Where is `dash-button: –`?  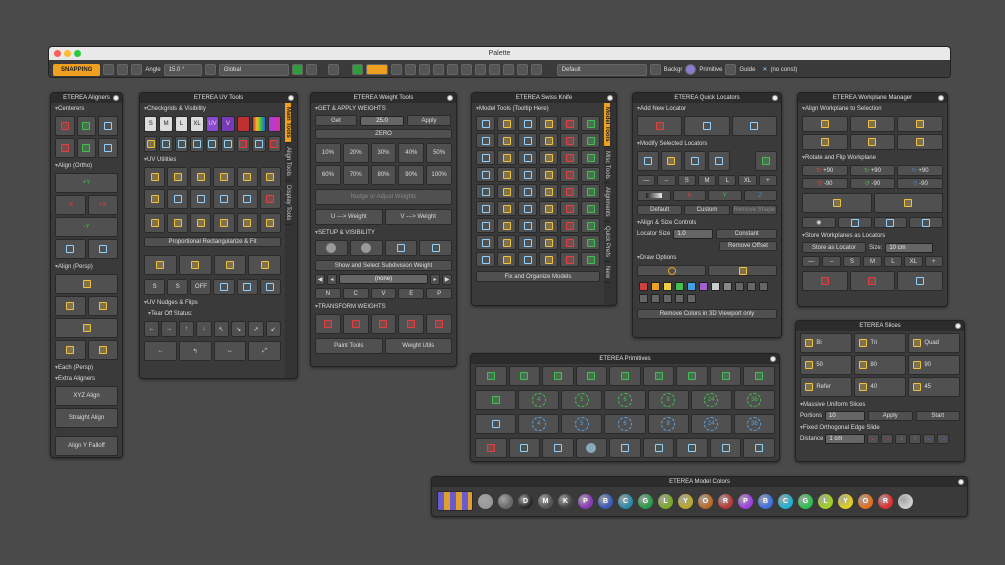 dash-button: – is located at coordinates (666, 180).